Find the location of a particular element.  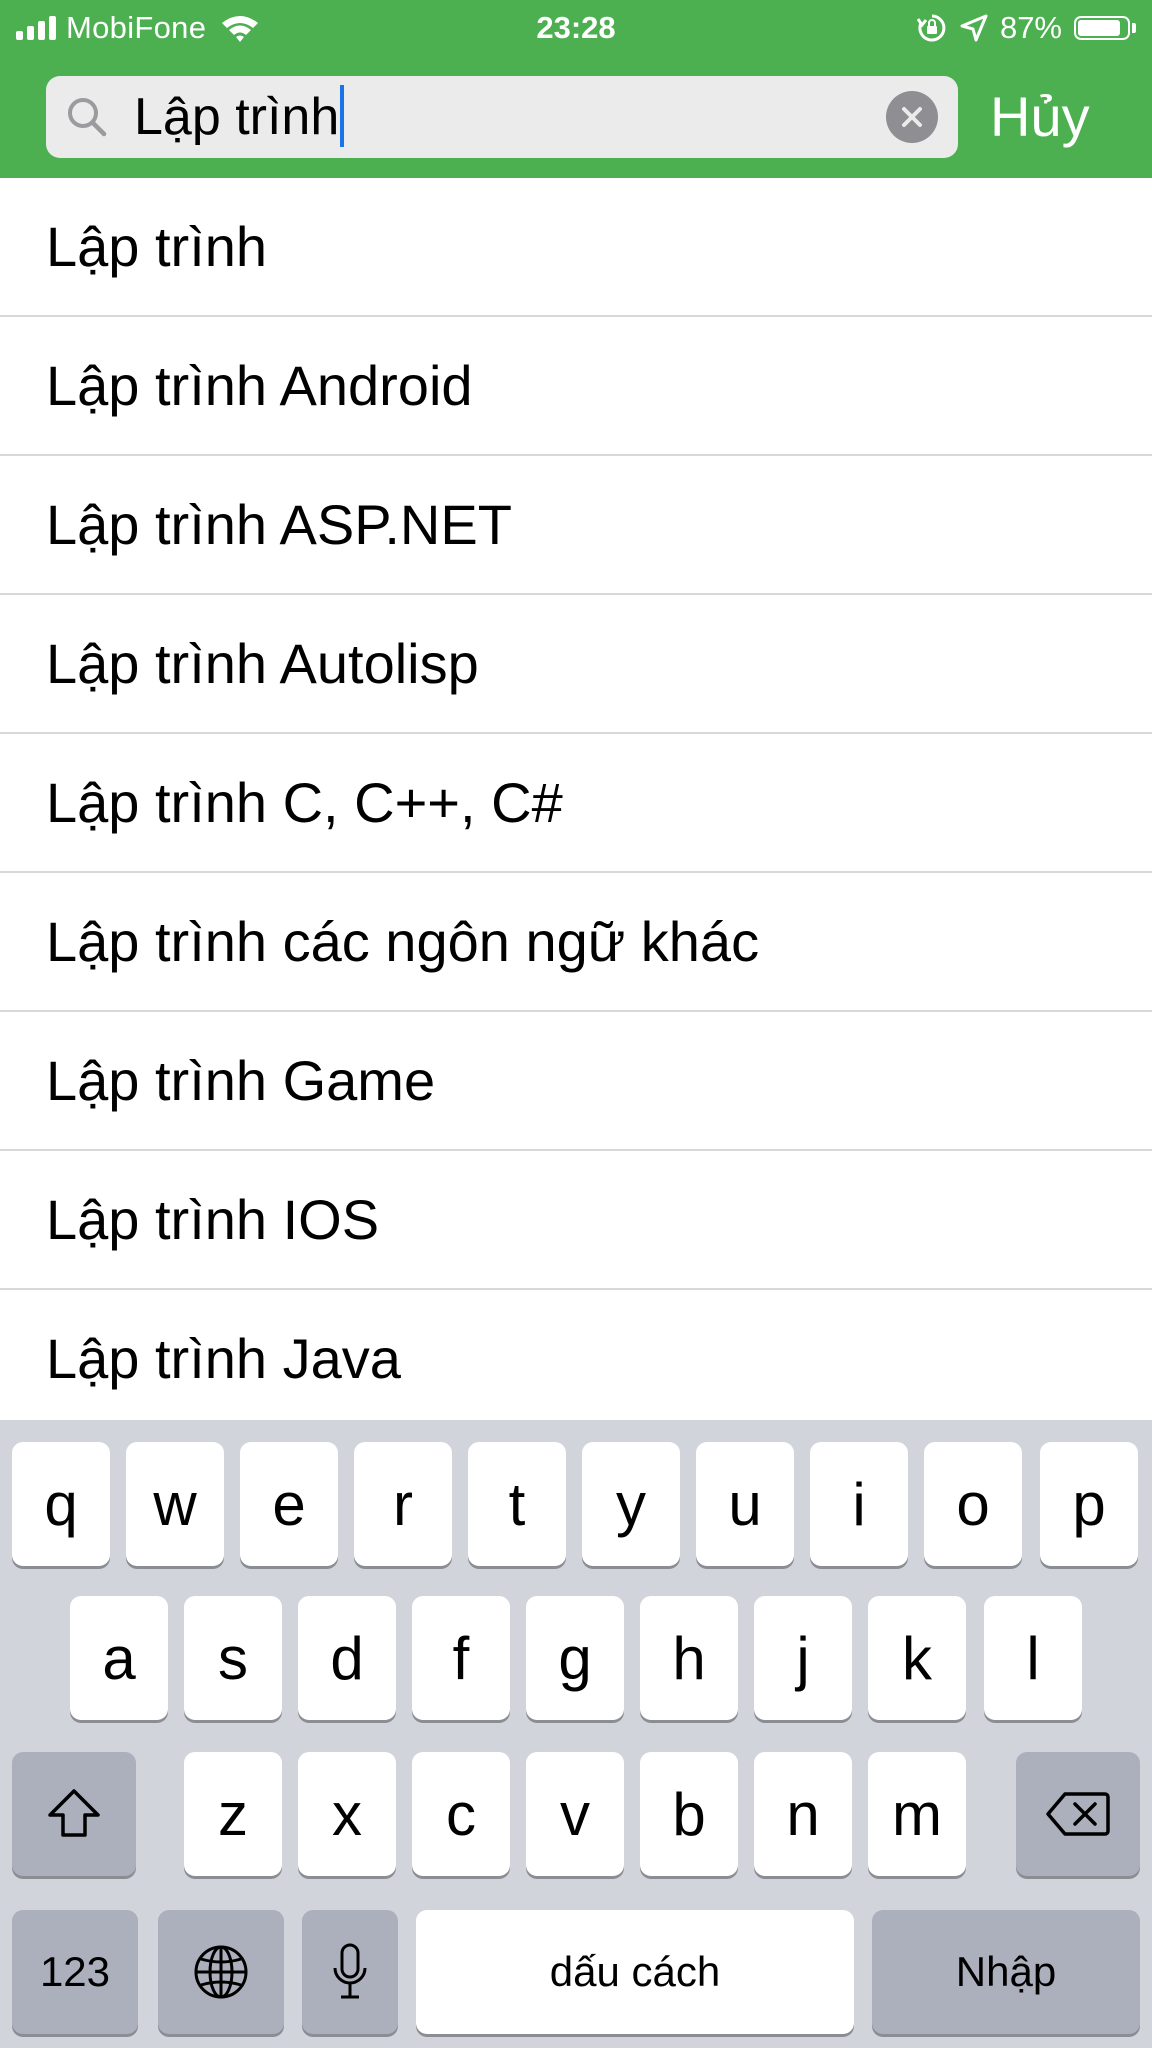

shift-key is located at coordinates (74, 1814).